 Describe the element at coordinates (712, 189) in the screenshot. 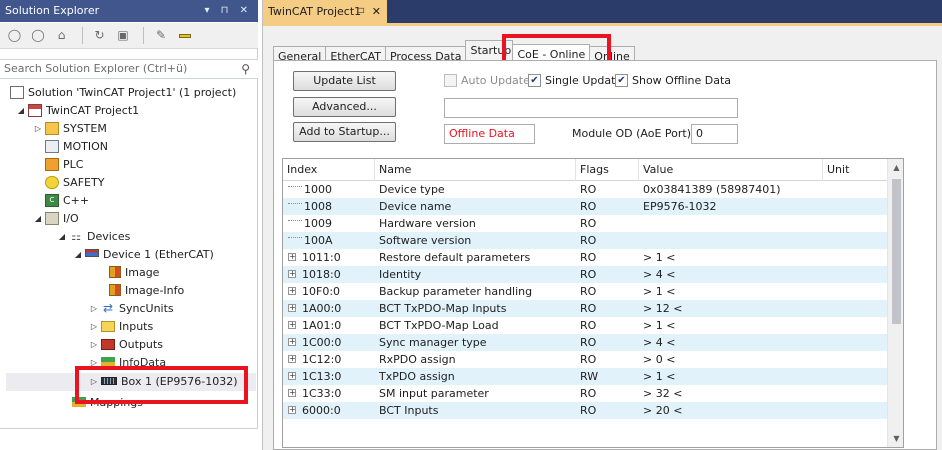

I see `cell-value: 0x03841389 (58987401)` at that location.